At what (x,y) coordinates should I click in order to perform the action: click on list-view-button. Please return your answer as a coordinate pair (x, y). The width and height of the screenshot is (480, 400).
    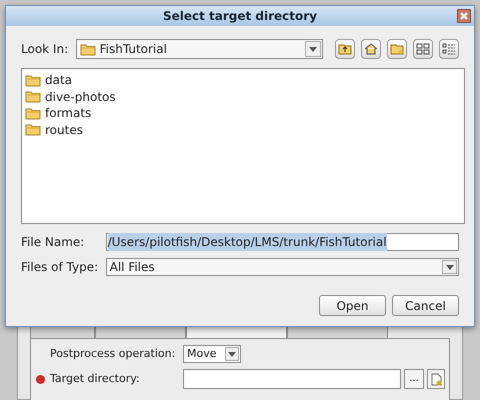
    Looking at the image, I should click on (423, 49).